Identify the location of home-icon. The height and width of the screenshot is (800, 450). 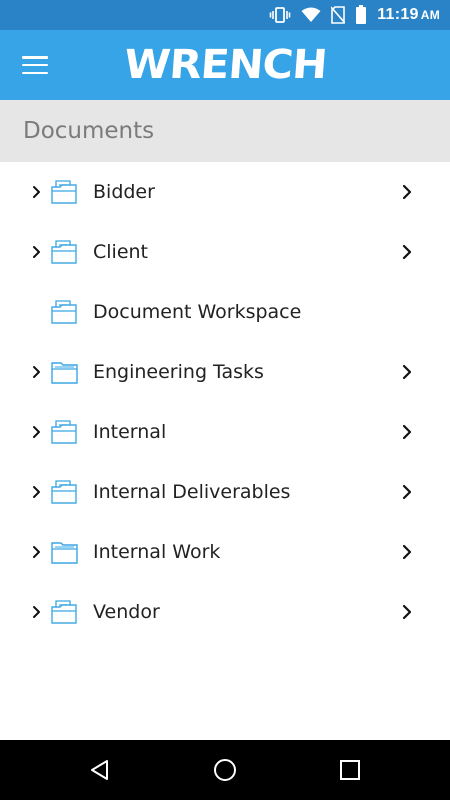
(225, 770).